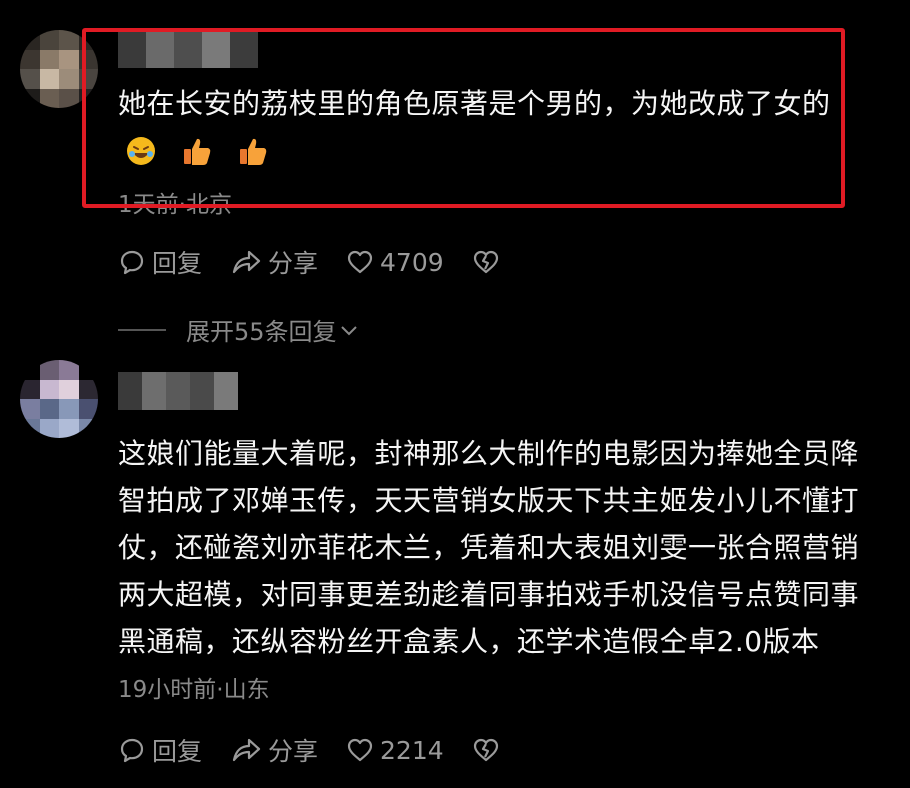  Describe the element at coordinates (489, 453) in the screenshot. I see `comment-text-line: 这娘们能量大着呢，封神那么大制作的电影因为捧她全员降` at that location.